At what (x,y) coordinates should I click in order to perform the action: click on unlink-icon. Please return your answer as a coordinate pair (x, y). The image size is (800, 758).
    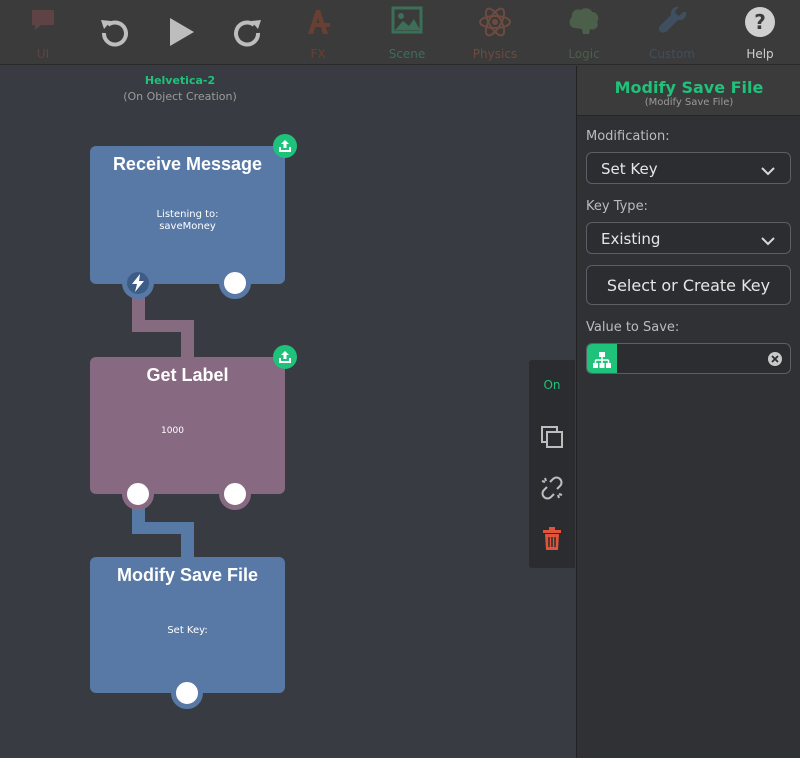
    Looking at the image, I should click on (552, 488).